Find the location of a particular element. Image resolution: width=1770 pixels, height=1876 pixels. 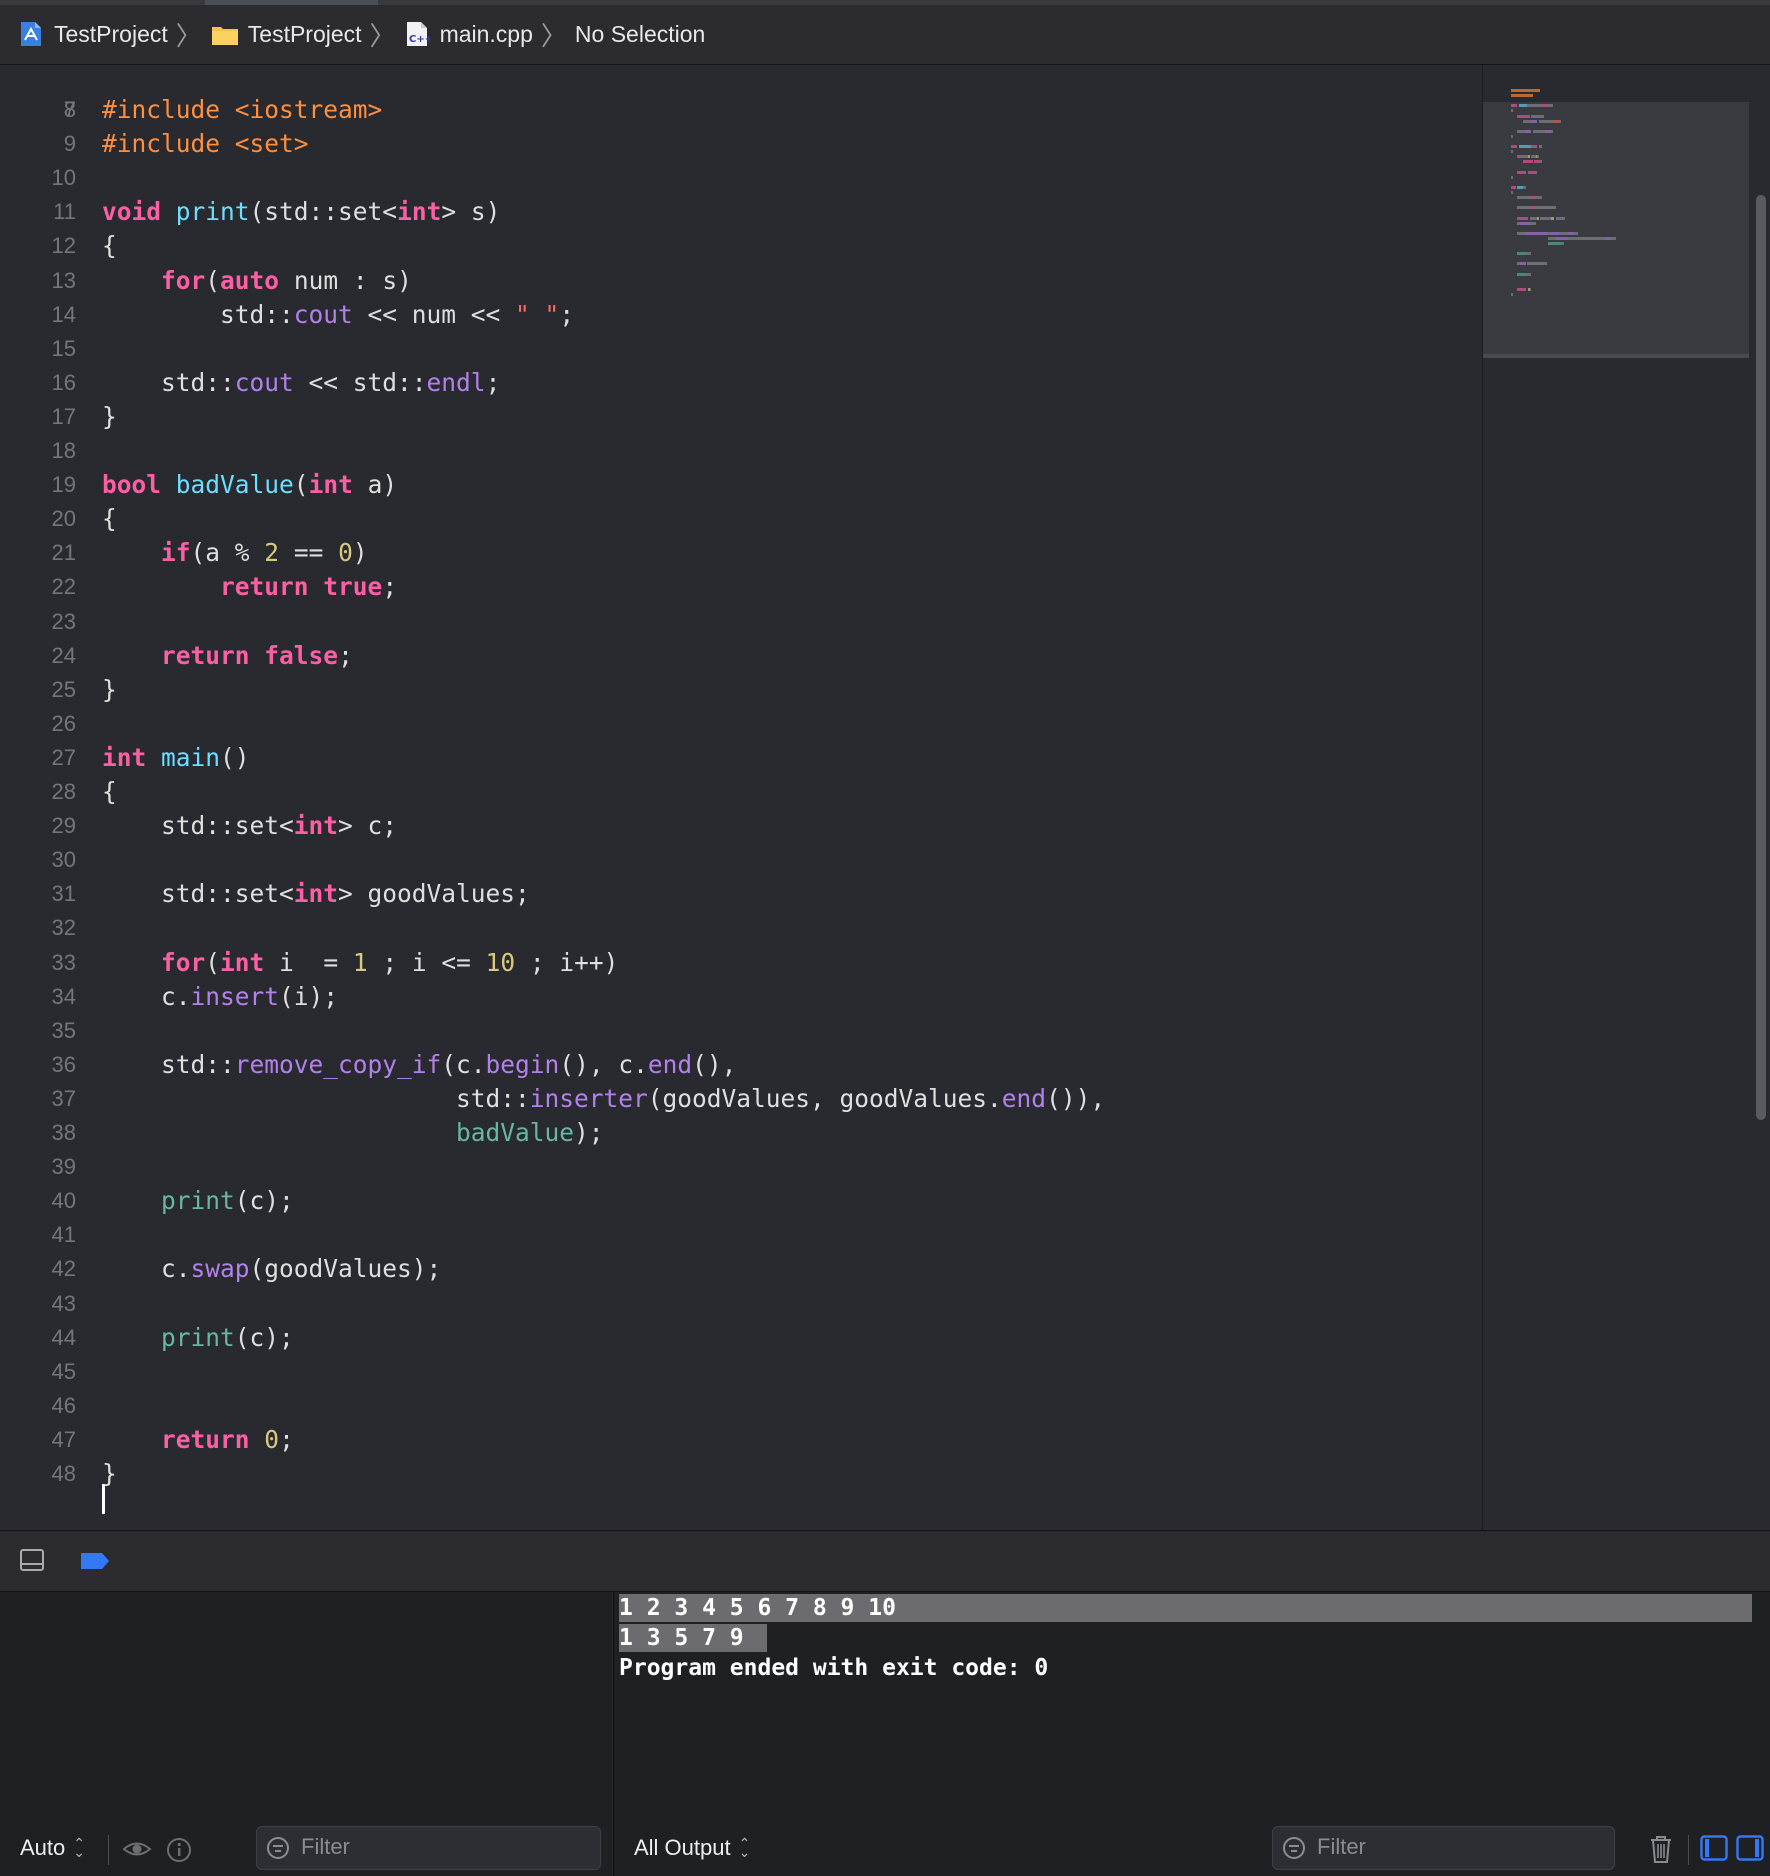

code-line: 28 { is located at coordinates (741, 792).